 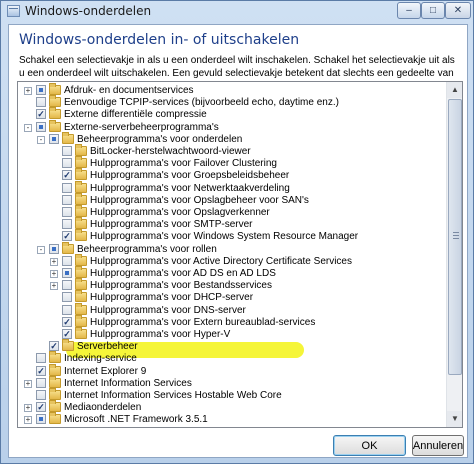 What do you see at coordinates (455, 237) in the screenshot?
I see `scroll-thumb` at bounding box center [455, 237].